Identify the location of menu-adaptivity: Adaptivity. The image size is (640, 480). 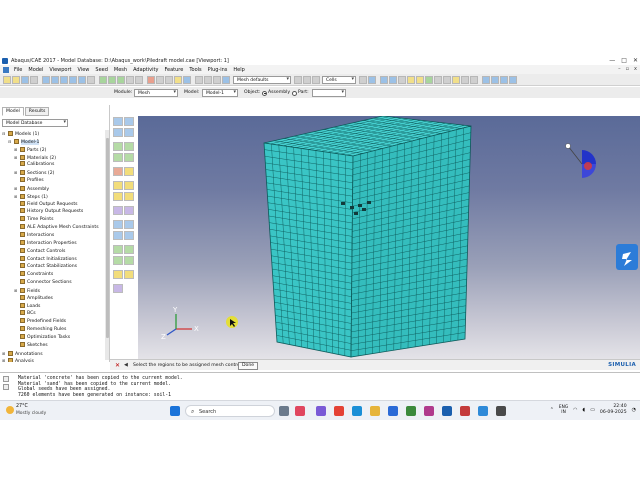
(145, 70).